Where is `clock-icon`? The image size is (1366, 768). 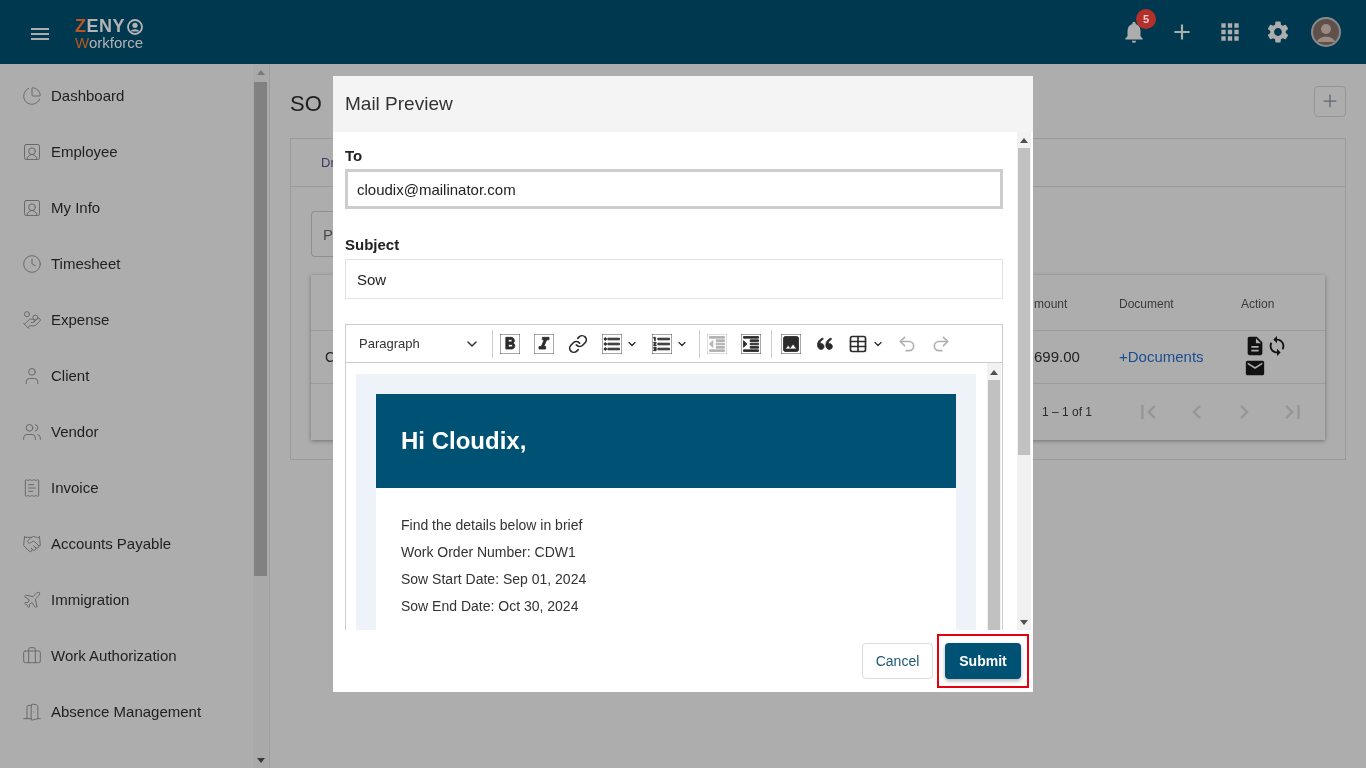
clock-icon is located at coordinates (32, 264).